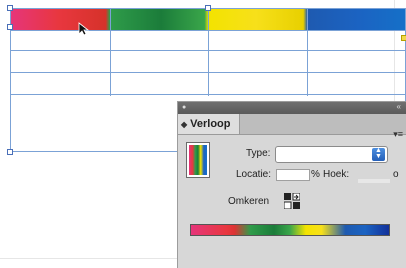 This screenshot has height=268, width=406. I want to click on angle-unit: o, so click(396, 174).